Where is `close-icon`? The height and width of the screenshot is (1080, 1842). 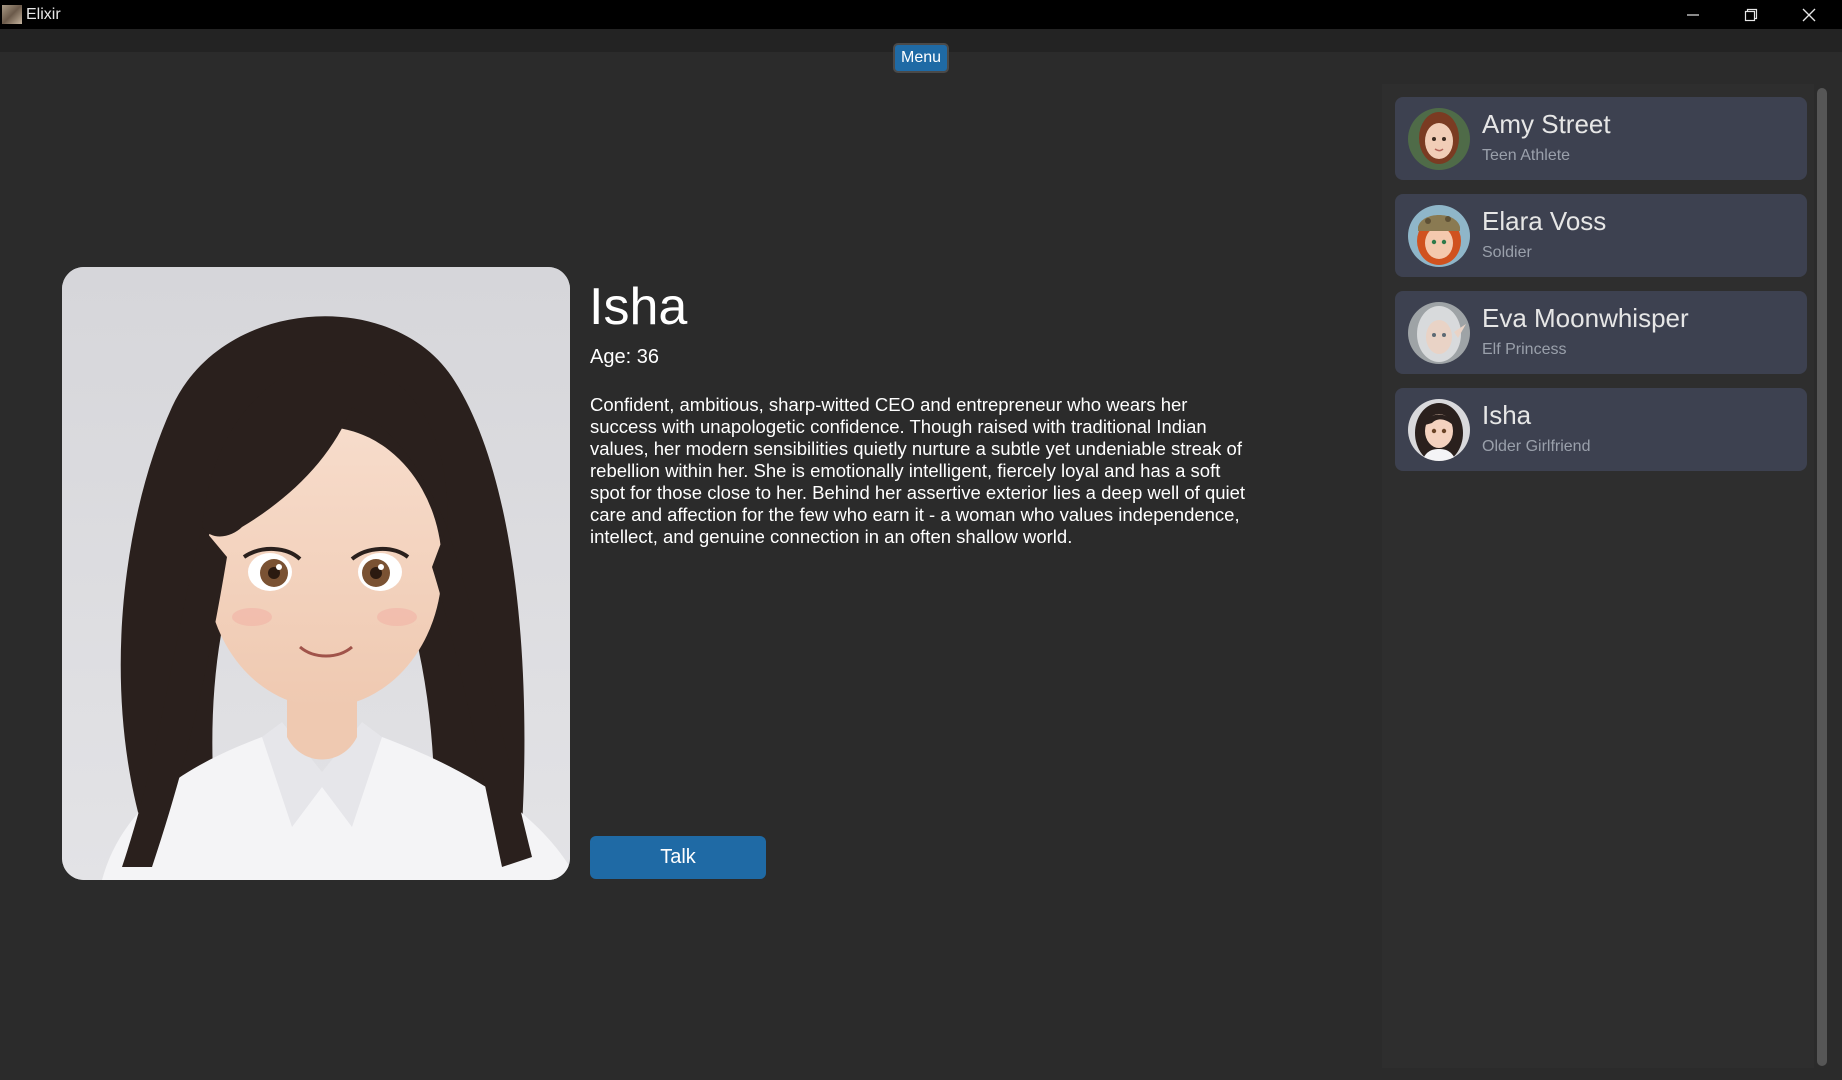
close-icon is located at coordinates (1809, 14).